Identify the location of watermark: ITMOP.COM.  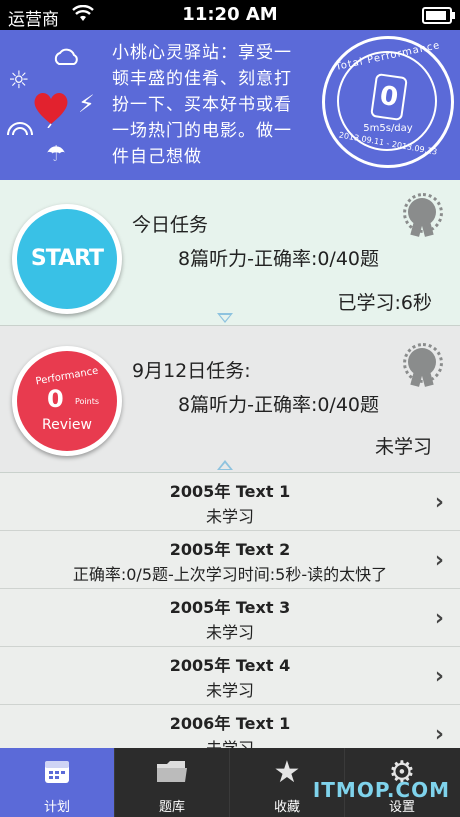
(381, 790).